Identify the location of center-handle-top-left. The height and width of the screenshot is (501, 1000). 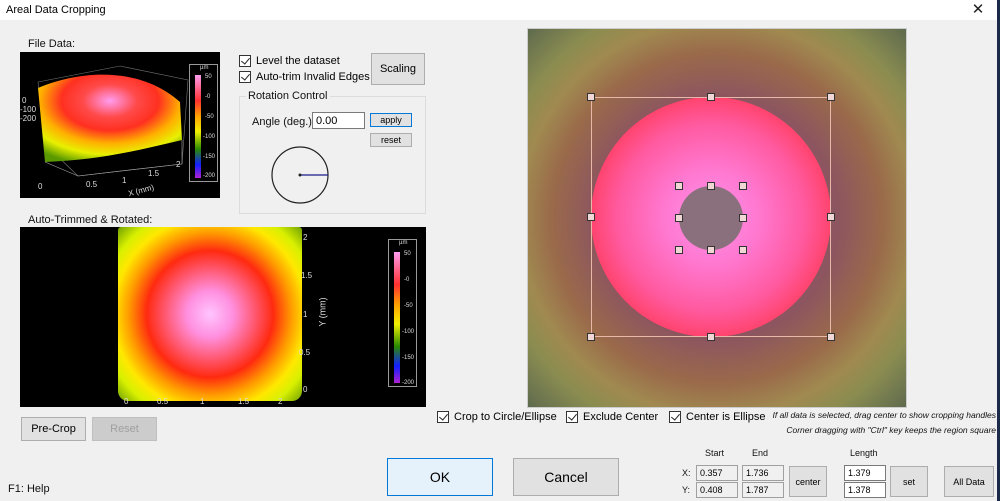
(679, 186).